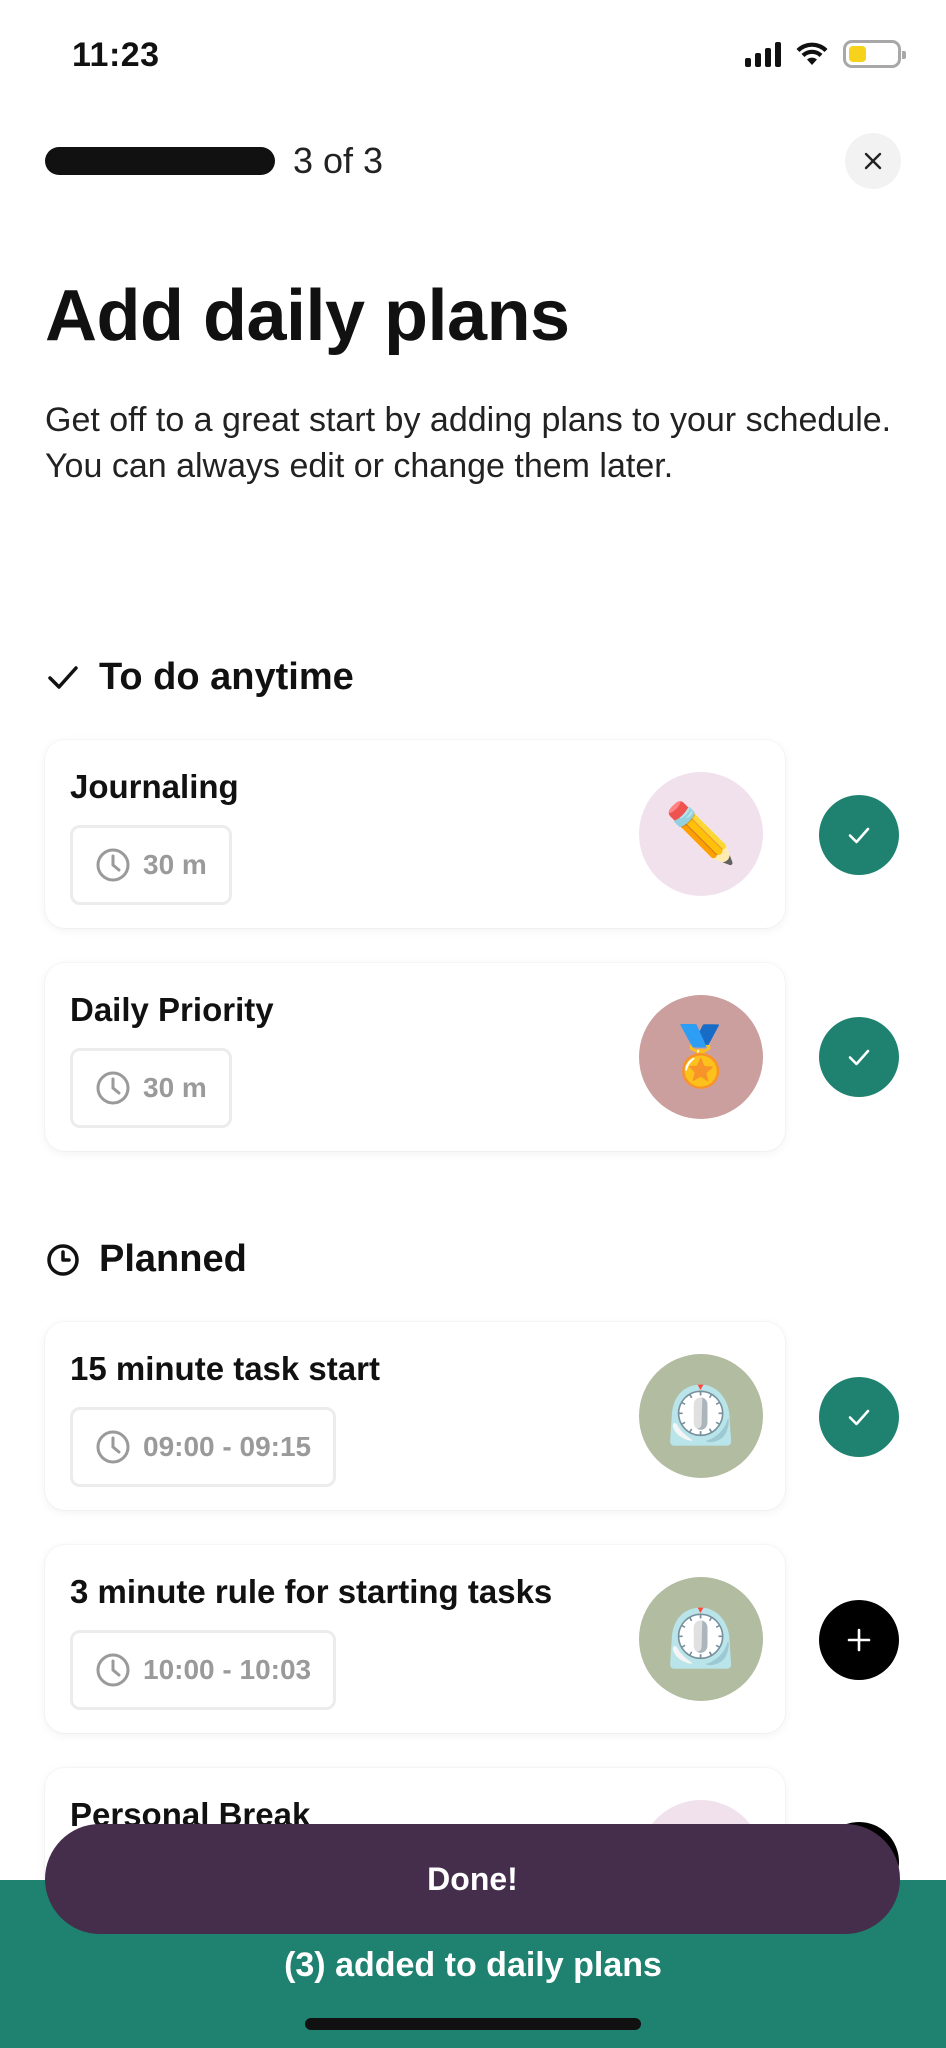  What do you see at coordinates (415, 1057) in the screenshot?
I see `plan-card-daily-priority: Daily Priority 30 m 🏅` at bounding box center [415, 1057].